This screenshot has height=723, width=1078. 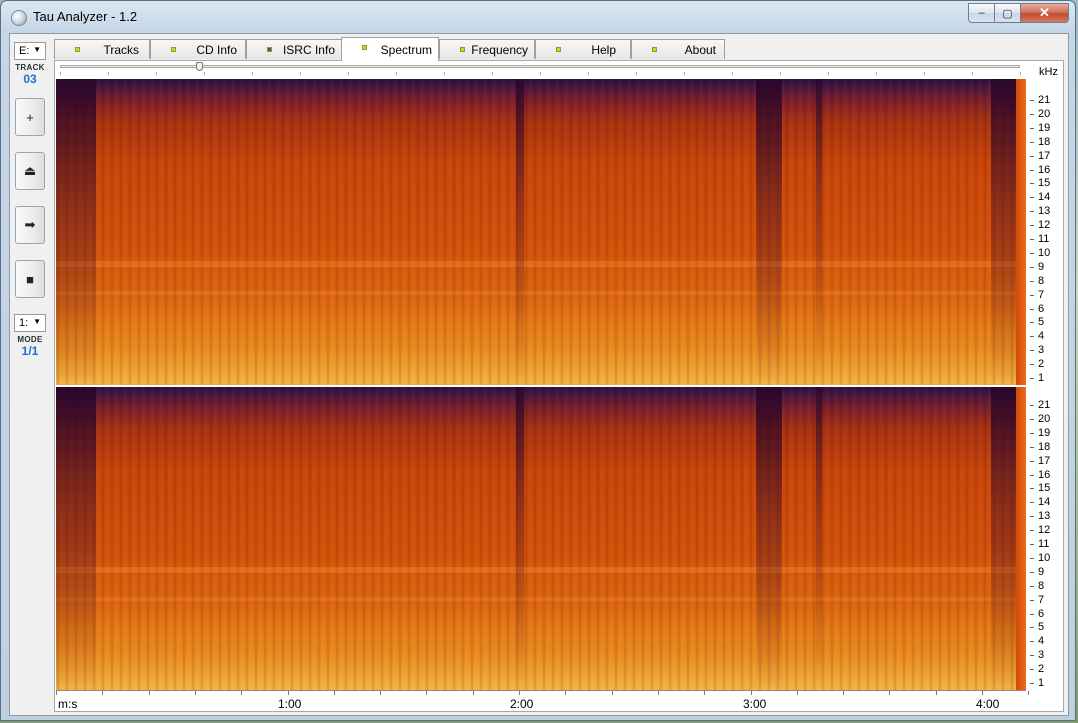 What do you see at coordinates (30, 339) in the screenshot?
I see `mode-label: MODE` at bounding box center [30, 339].